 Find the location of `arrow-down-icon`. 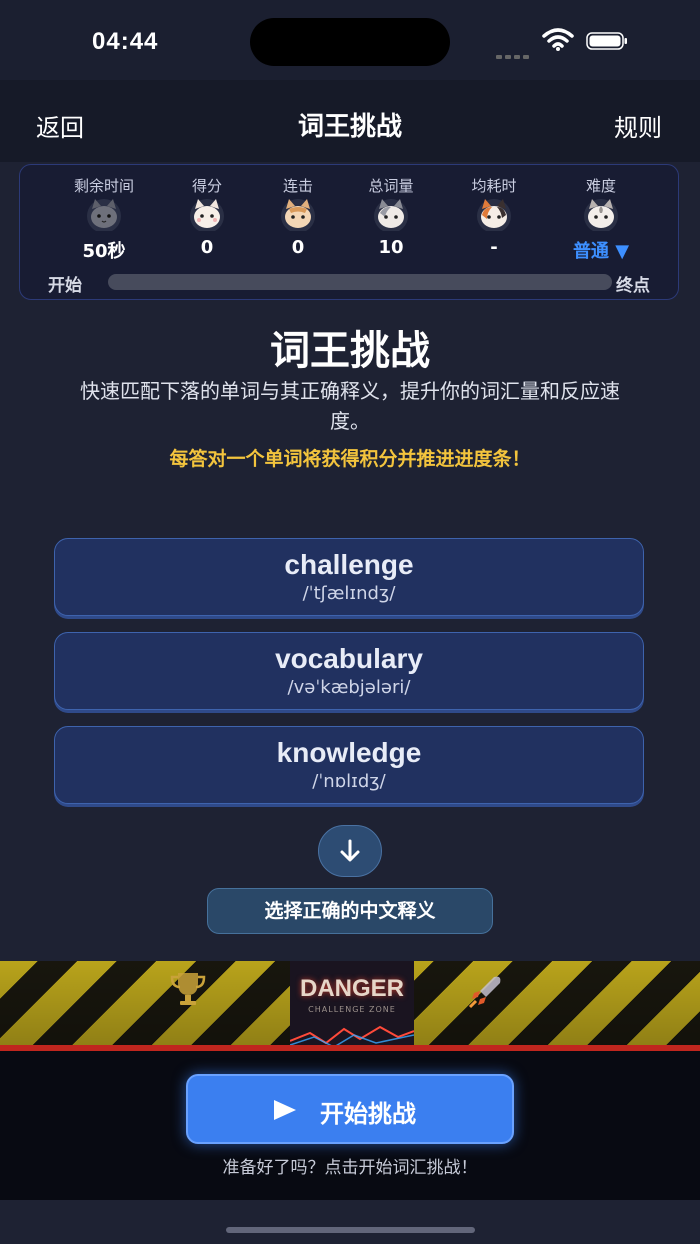

arrow-down-icon is located at coordinates (350, 850).